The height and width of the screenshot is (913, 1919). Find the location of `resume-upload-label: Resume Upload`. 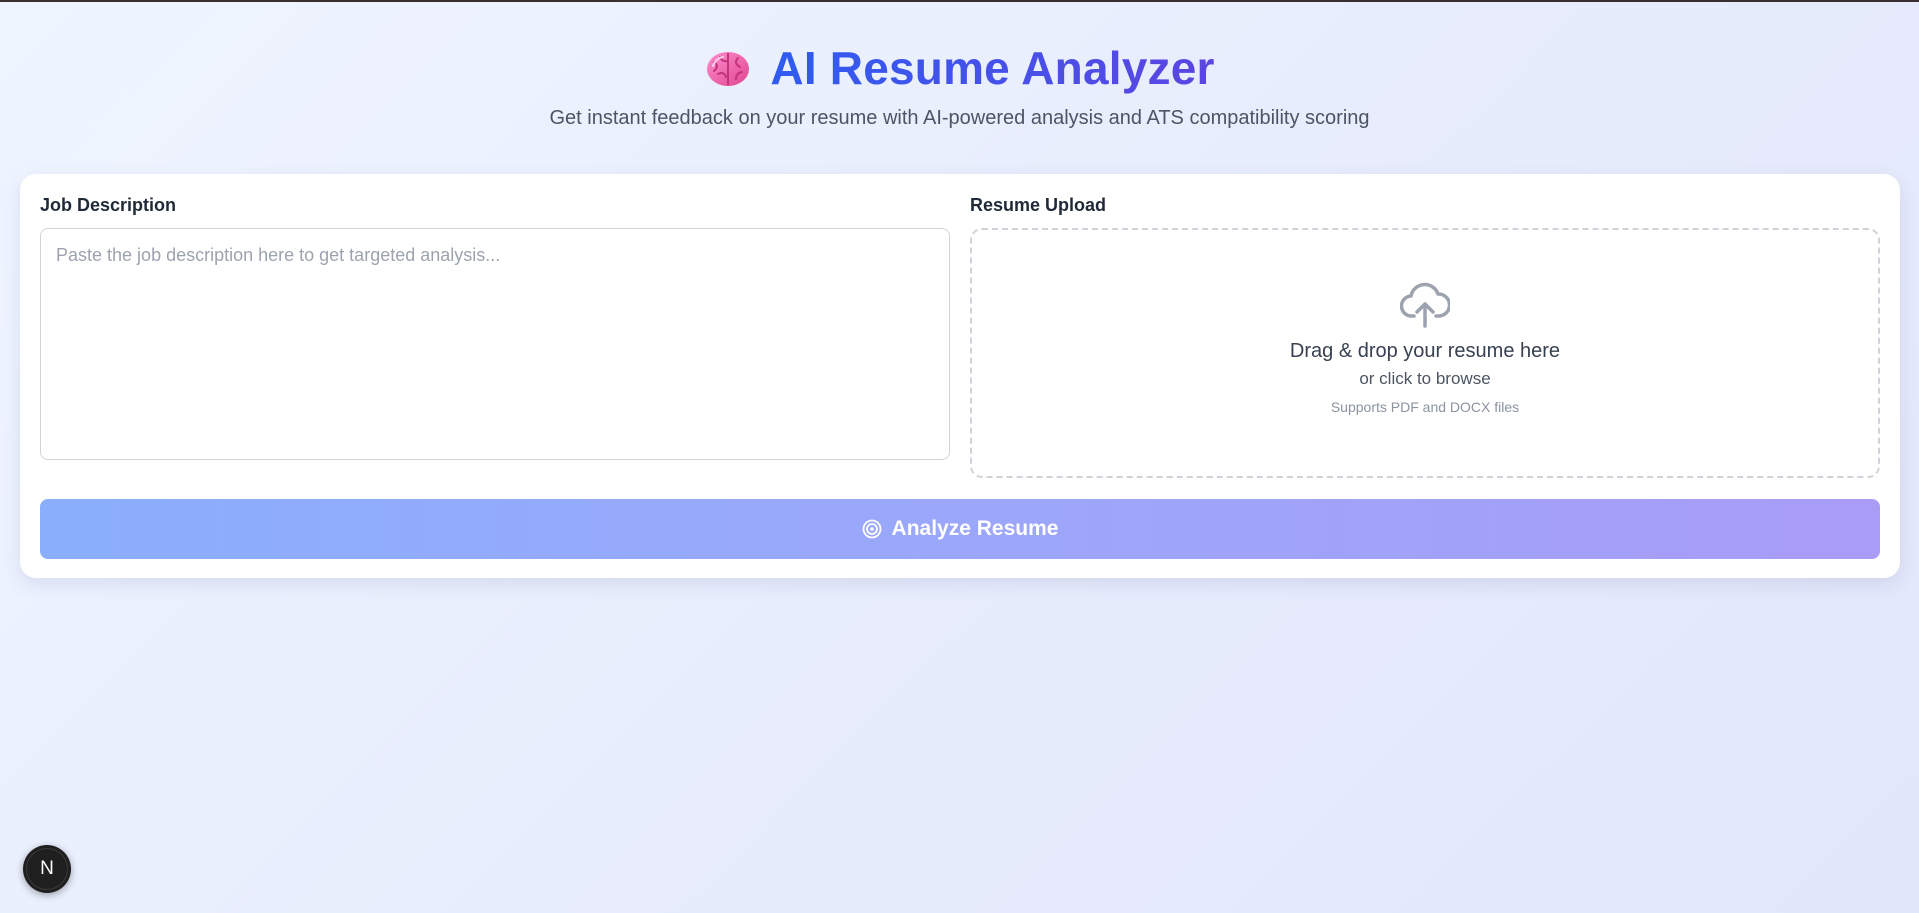

resume-upload-label: Resume Upload is located at coordinates (1038, 205).